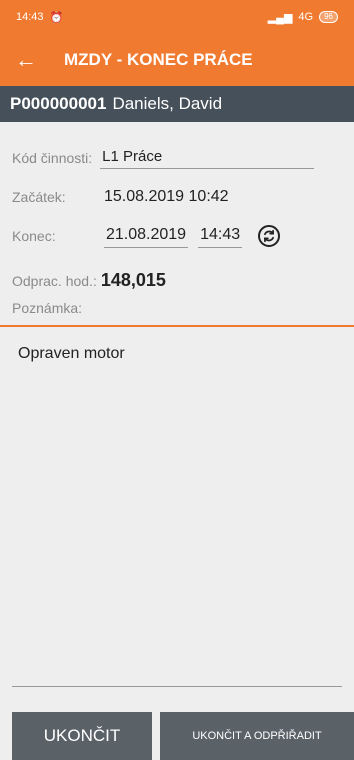  What do you see at coordinates (34, 236) in the screenshot?
I see `end-label: Konec:` at bounding box center [34, 236].